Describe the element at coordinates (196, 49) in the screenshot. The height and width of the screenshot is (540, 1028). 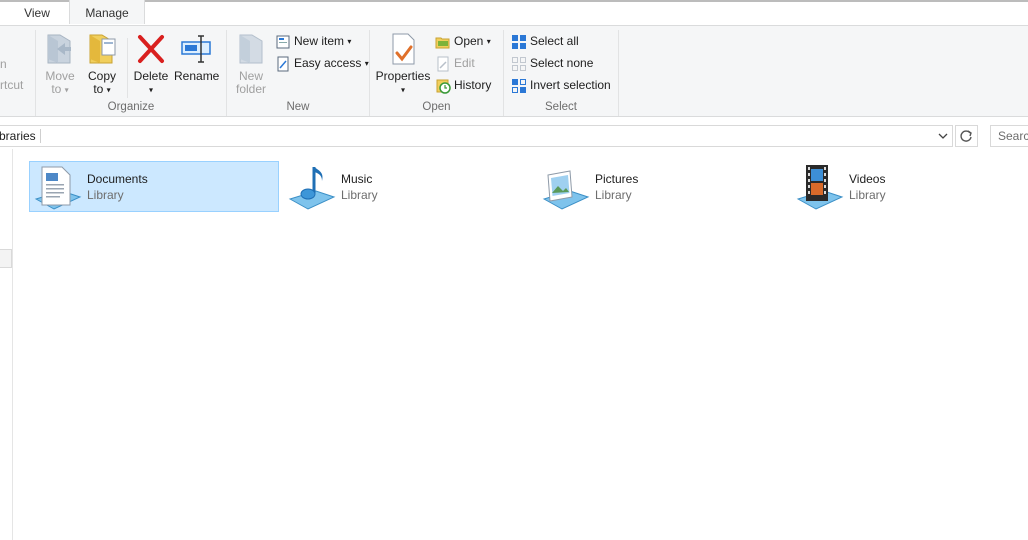
I see `rename-icon` at that location.